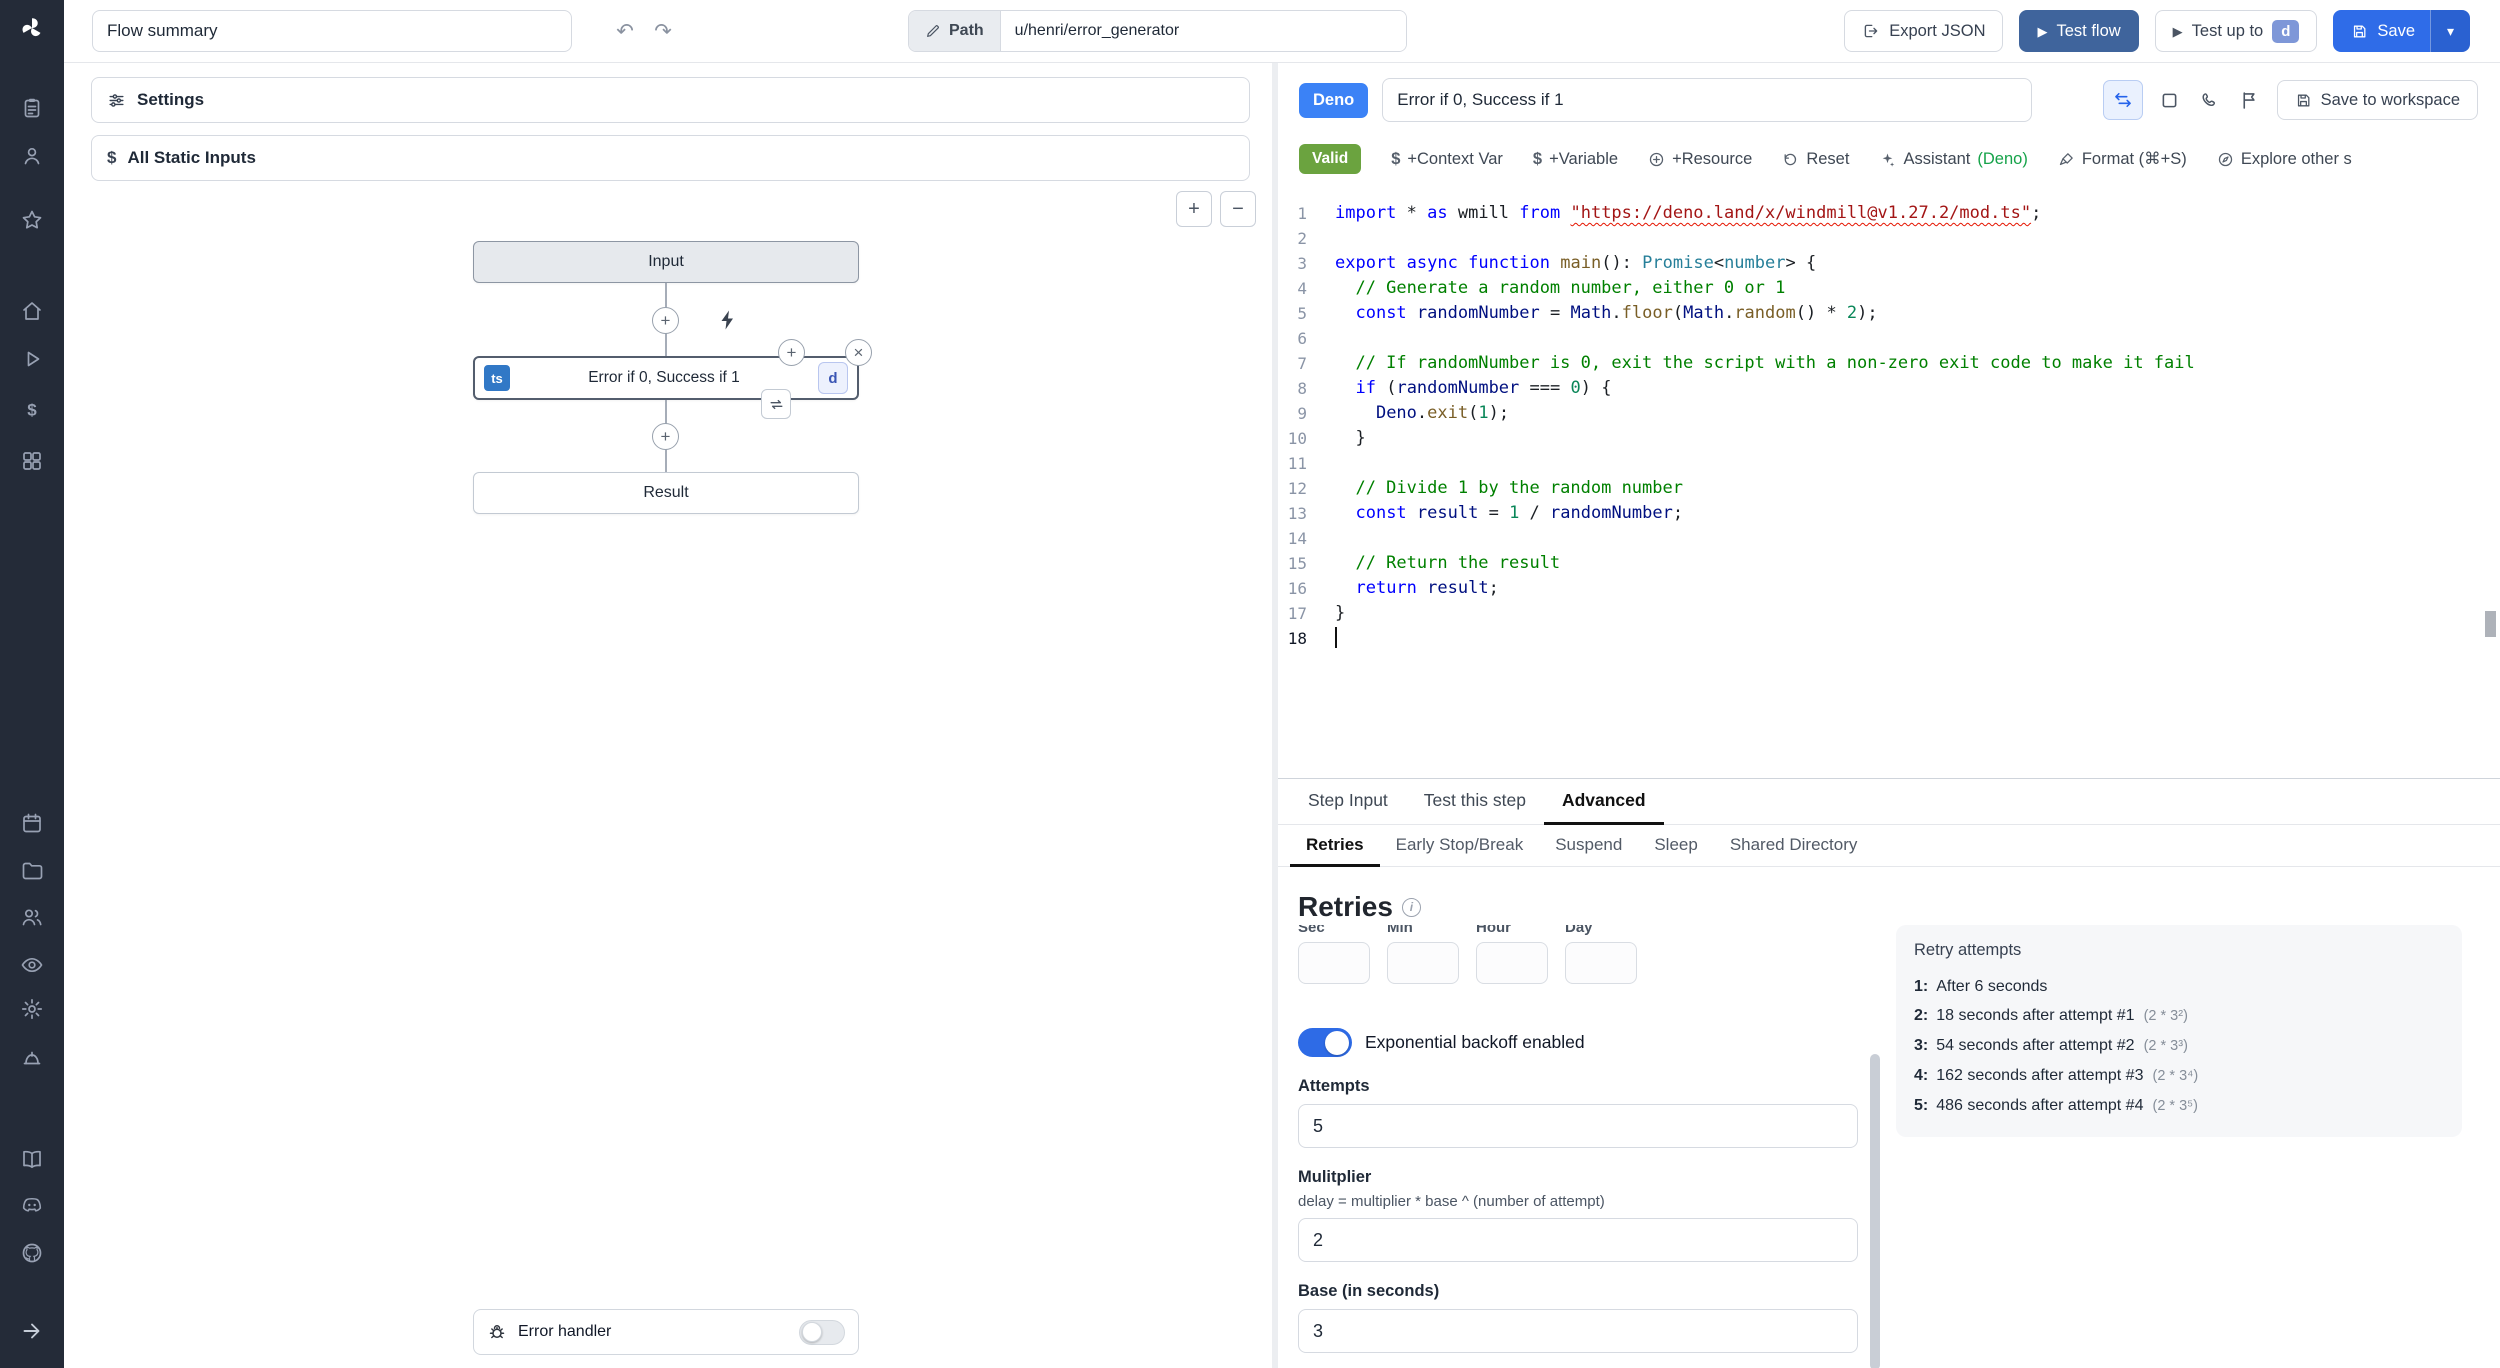  I want to click on square-icon, so click(2169, 100).